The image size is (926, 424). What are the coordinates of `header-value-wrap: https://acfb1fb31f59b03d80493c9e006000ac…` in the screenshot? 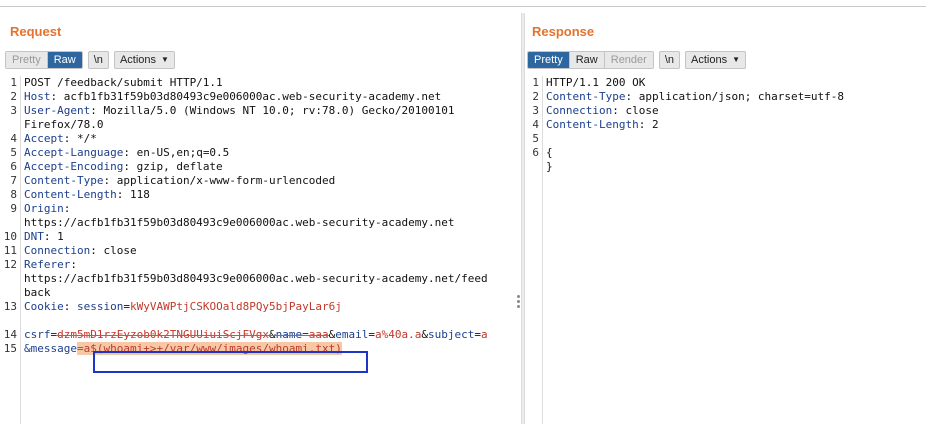 It's located at (256, 278).